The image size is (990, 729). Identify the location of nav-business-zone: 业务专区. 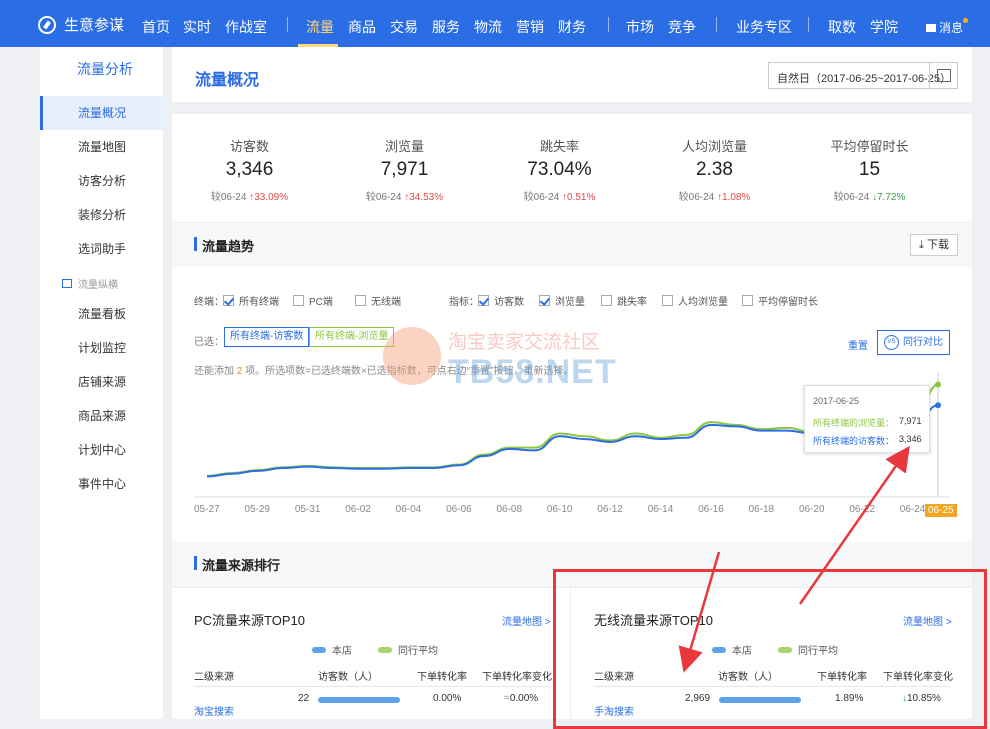
(764, 27).